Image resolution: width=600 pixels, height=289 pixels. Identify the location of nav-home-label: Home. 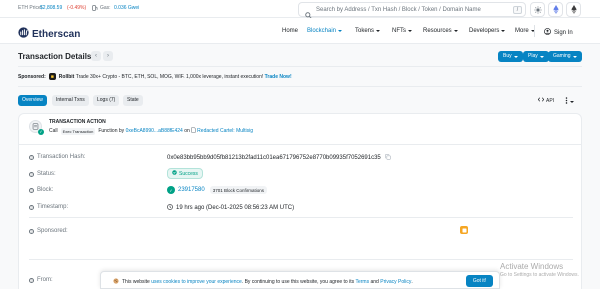
(290, 31).